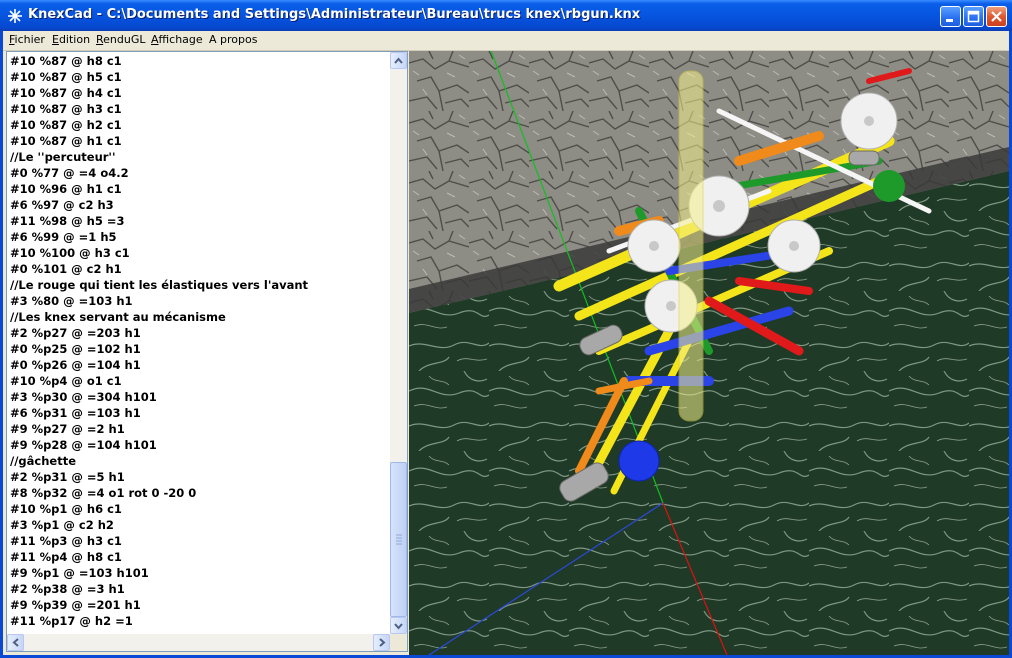 The width and height of the screenshot is (1012, 658). I want to click on script-line: #0 %101 @ c2 h1, so click(200, 269).